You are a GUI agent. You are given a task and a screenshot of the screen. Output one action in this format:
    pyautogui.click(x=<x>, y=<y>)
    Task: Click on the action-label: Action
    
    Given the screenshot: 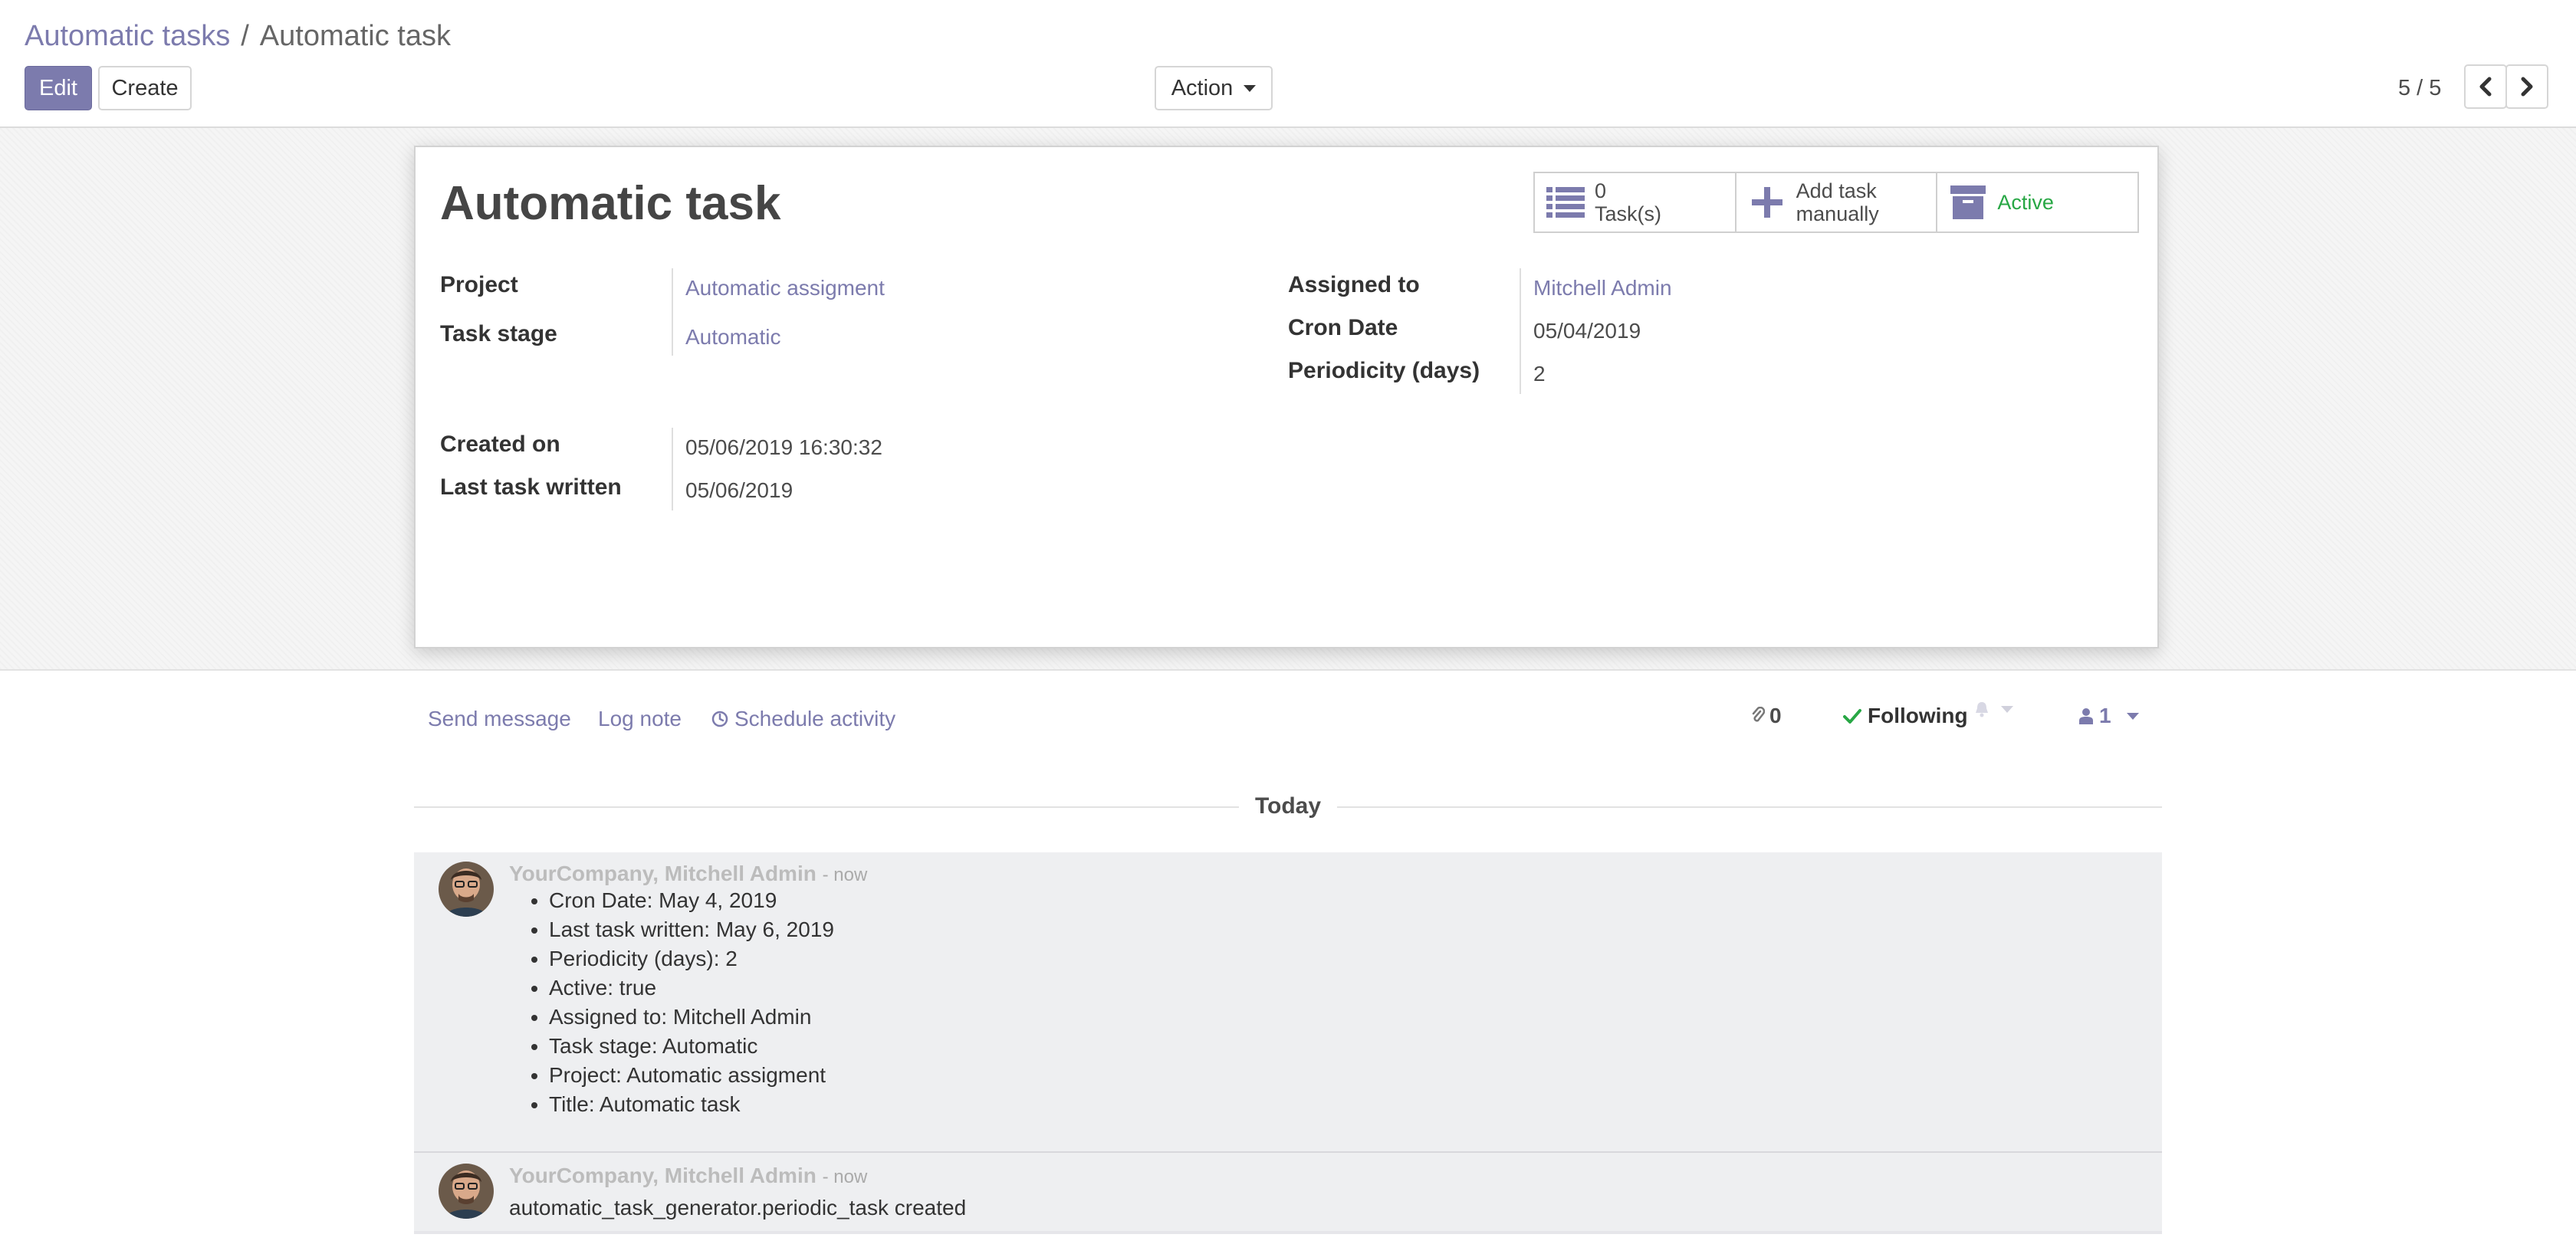 What is the action you would take?
    pyautogui.click(x=1202, y=87)
    